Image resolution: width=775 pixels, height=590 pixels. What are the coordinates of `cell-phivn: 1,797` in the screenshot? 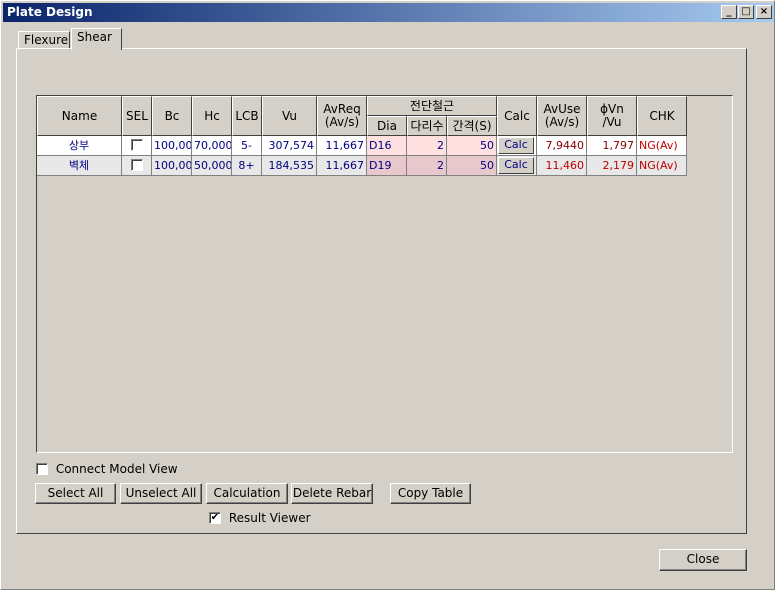 It's located at (612, 146).